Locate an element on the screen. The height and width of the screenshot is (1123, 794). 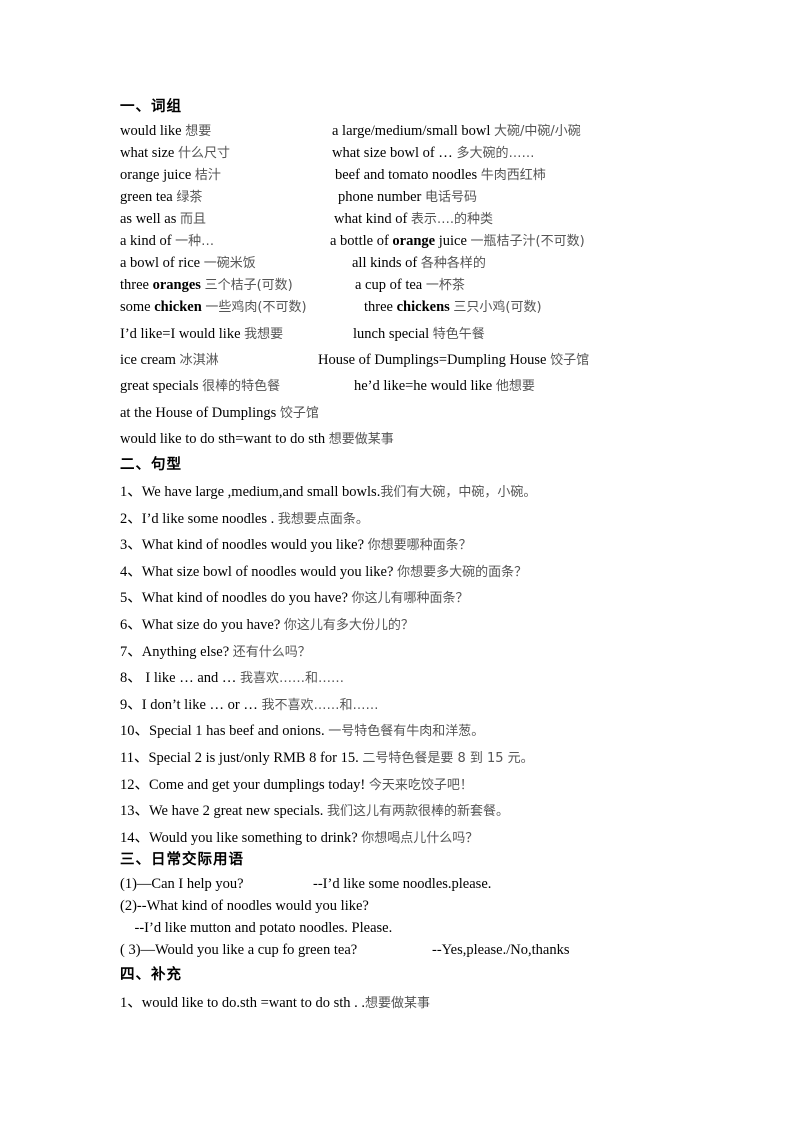
supplement-chinese: 想要做某事 is located at coordinates (398, 1003).